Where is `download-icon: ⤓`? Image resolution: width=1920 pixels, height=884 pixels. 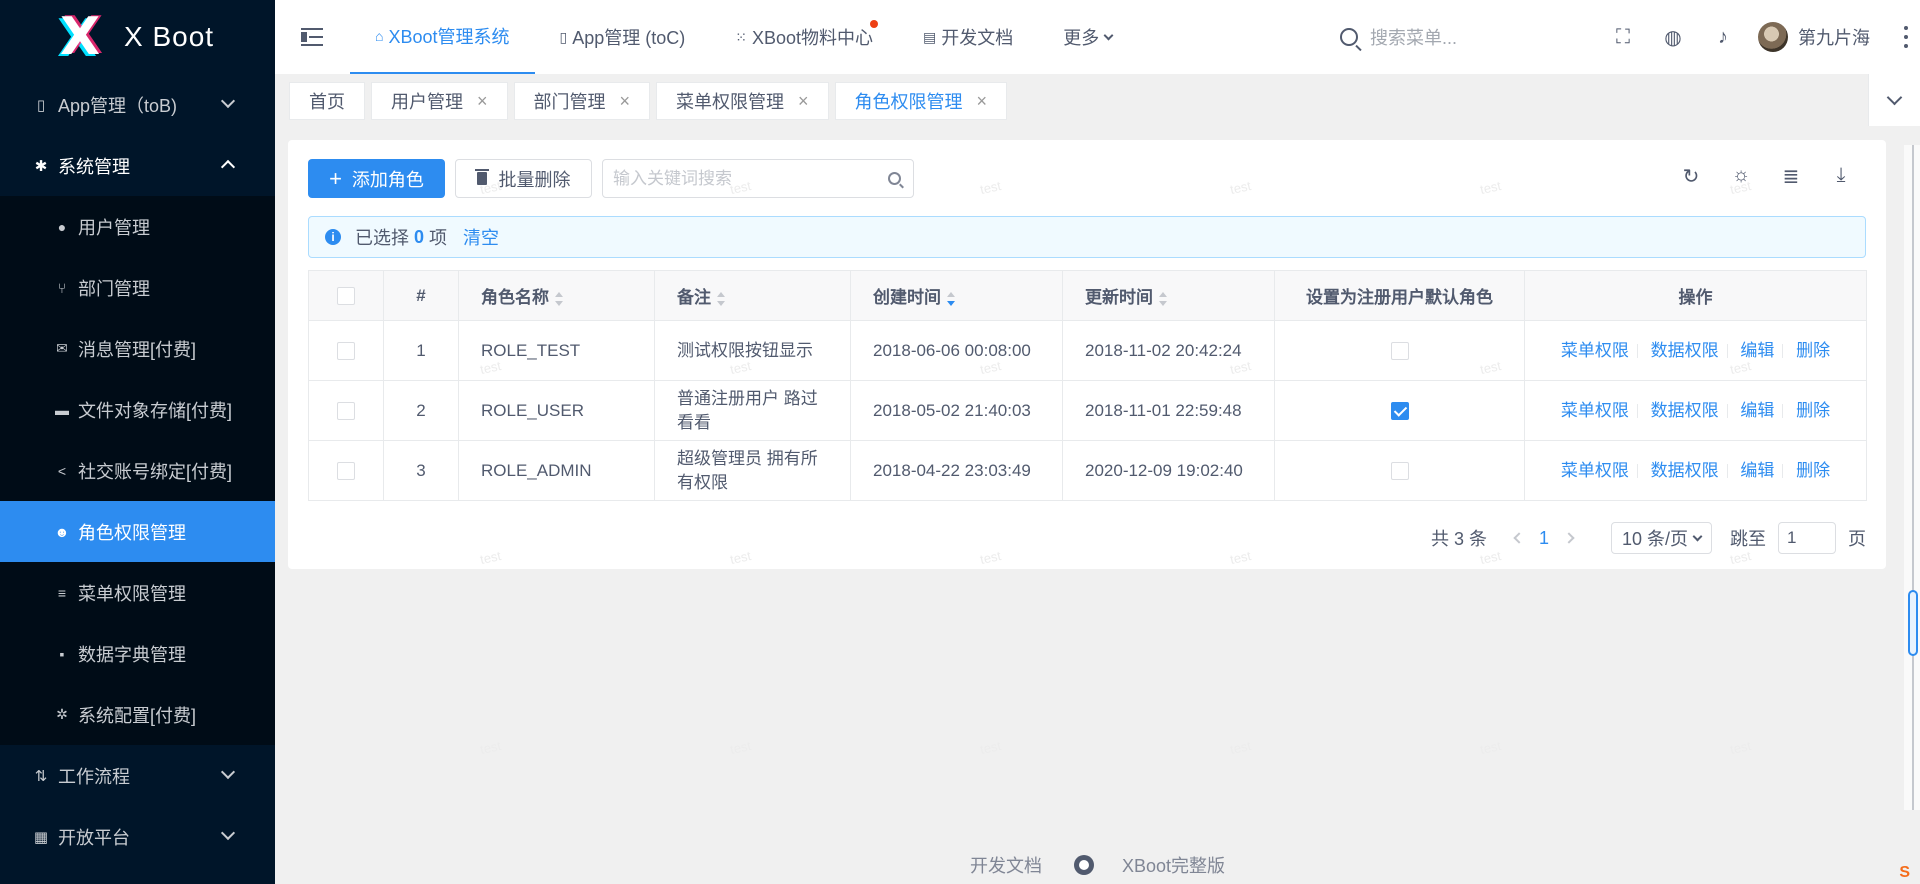 download-icon: ⤓ is located at coordinates (1841, 176).